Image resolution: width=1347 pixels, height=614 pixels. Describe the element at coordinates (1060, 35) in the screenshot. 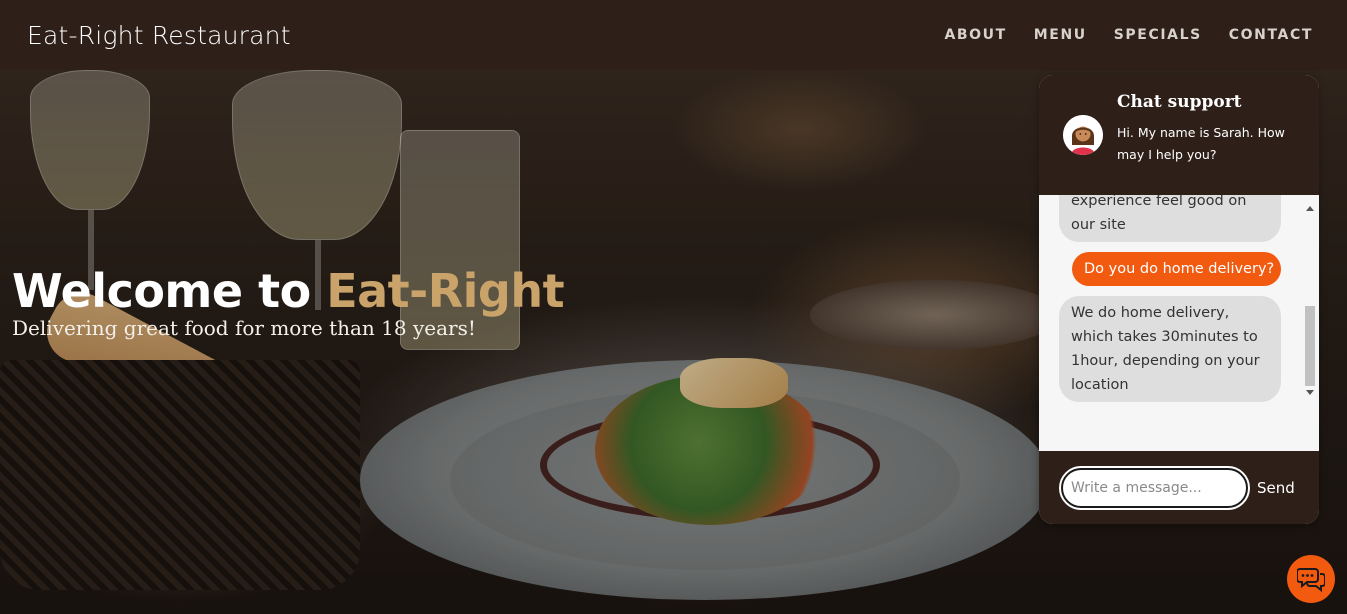

I see `nav-link-menu: MENU` at that location.